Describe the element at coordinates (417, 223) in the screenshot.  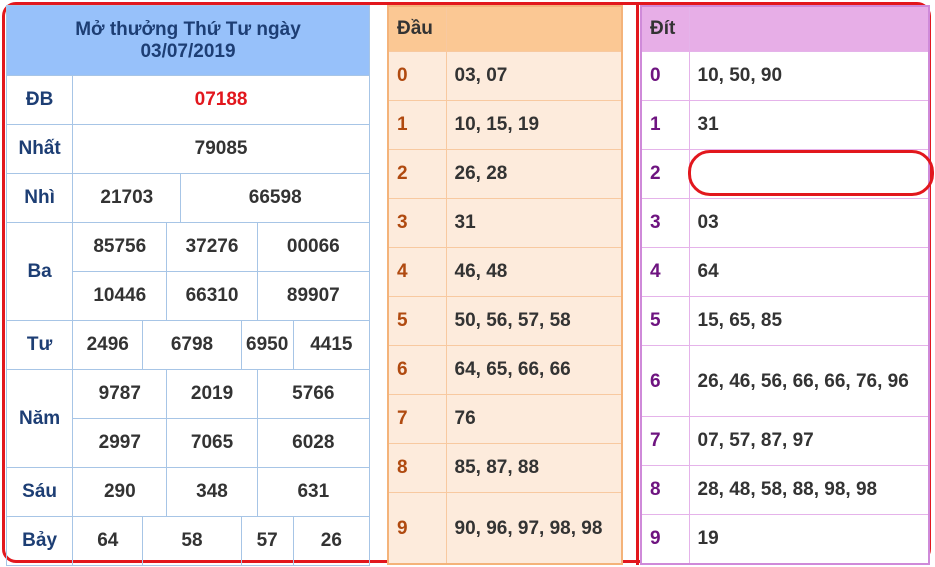
I see `dau-key: 3` at that location.